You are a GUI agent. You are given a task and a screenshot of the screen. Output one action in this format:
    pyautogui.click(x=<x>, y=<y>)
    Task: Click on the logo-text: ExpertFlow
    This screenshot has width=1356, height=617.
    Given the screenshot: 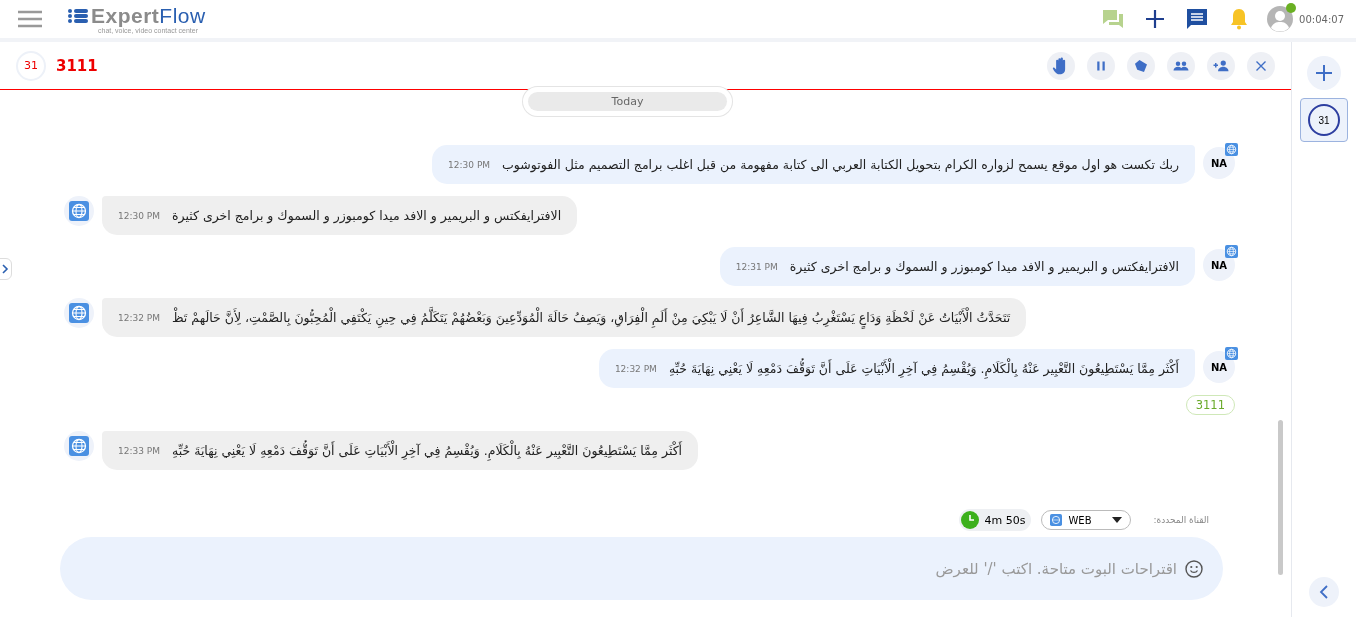 What is the action you would take?
    pyautogui.click(x=148, y=15)
    